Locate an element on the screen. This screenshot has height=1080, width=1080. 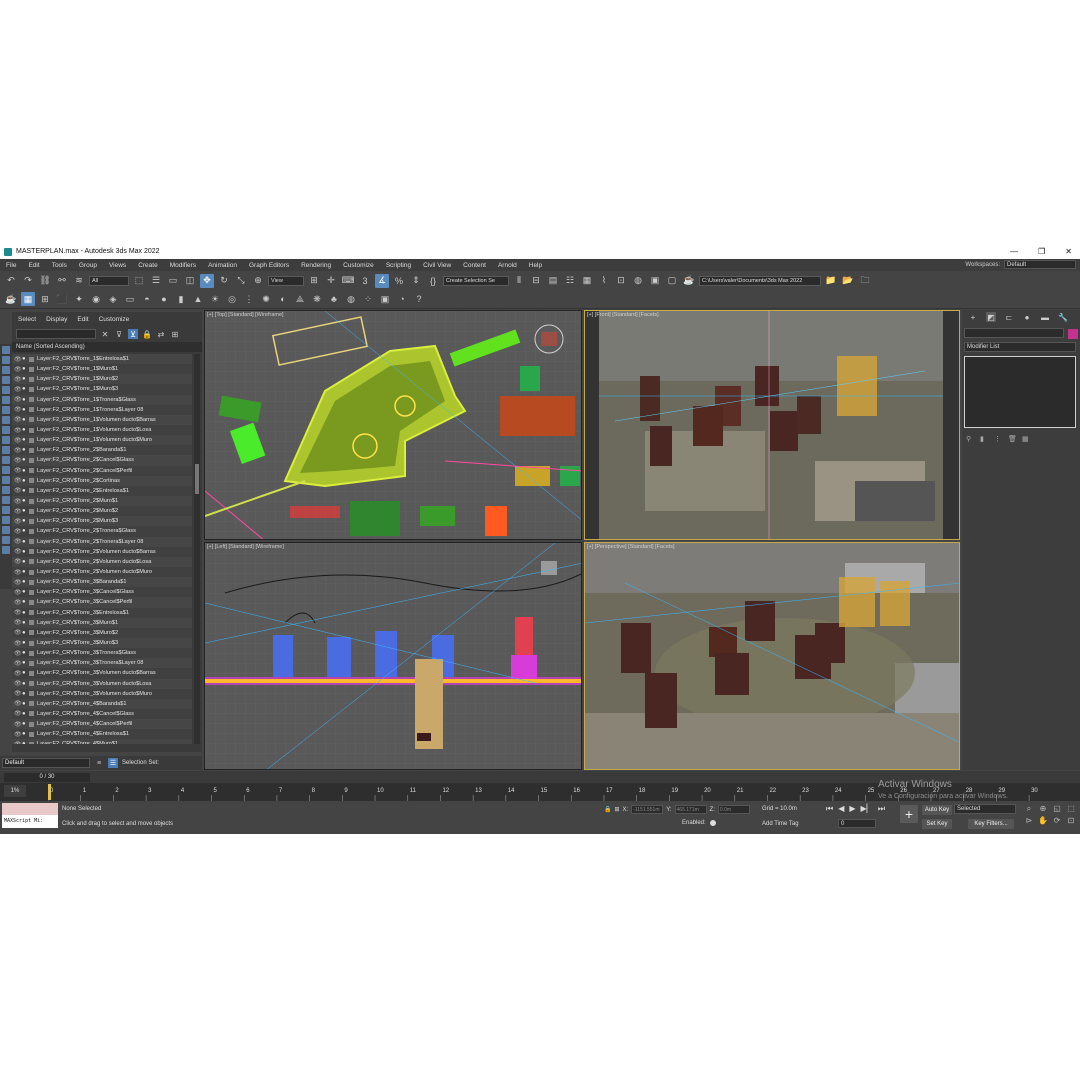
list-item: 👁 ● Layer:F2_CRV$Torre_4$Entrelosa$1 is located at coordinates (102, 734).